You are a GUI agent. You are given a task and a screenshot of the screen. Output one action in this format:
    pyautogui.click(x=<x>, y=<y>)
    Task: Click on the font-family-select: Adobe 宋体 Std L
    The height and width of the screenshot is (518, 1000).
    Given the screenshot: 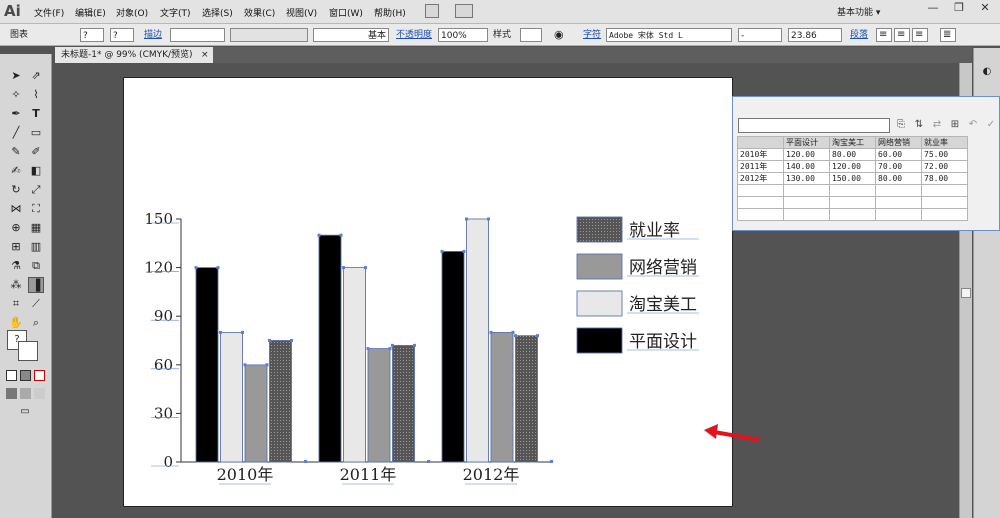 What is the action you would take?
    pyautogui.click(x=669, y=35)
    